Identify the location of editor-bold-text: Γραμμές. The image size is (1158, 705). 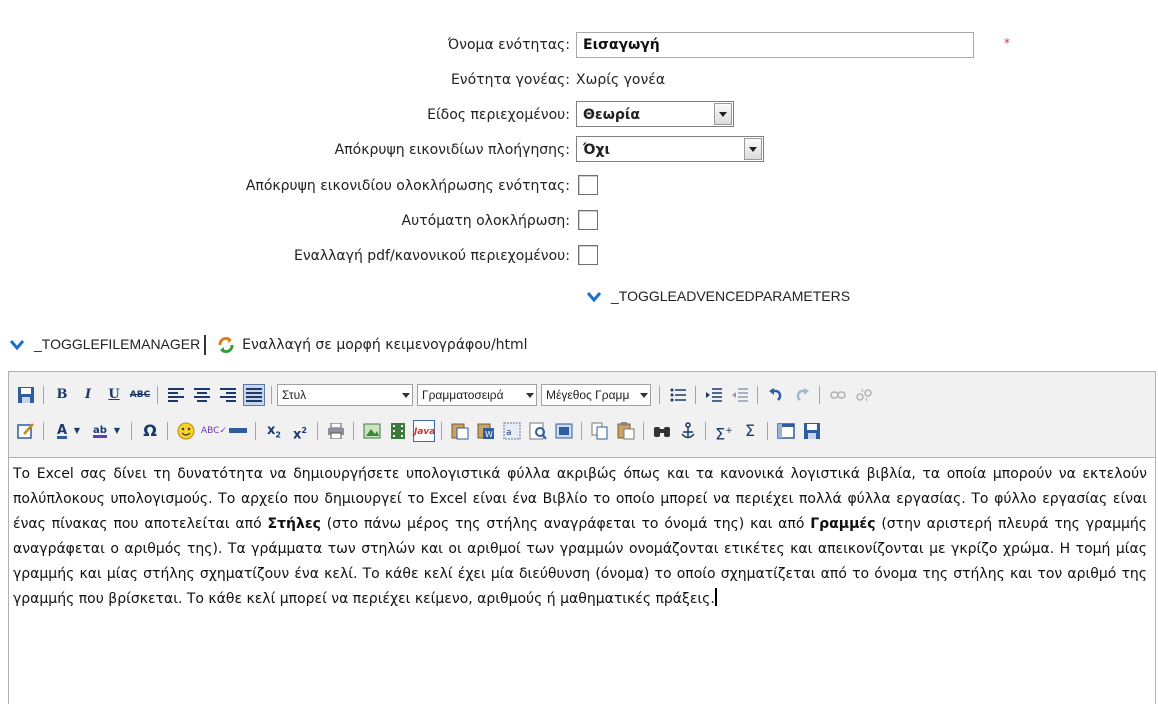
(843, 524).